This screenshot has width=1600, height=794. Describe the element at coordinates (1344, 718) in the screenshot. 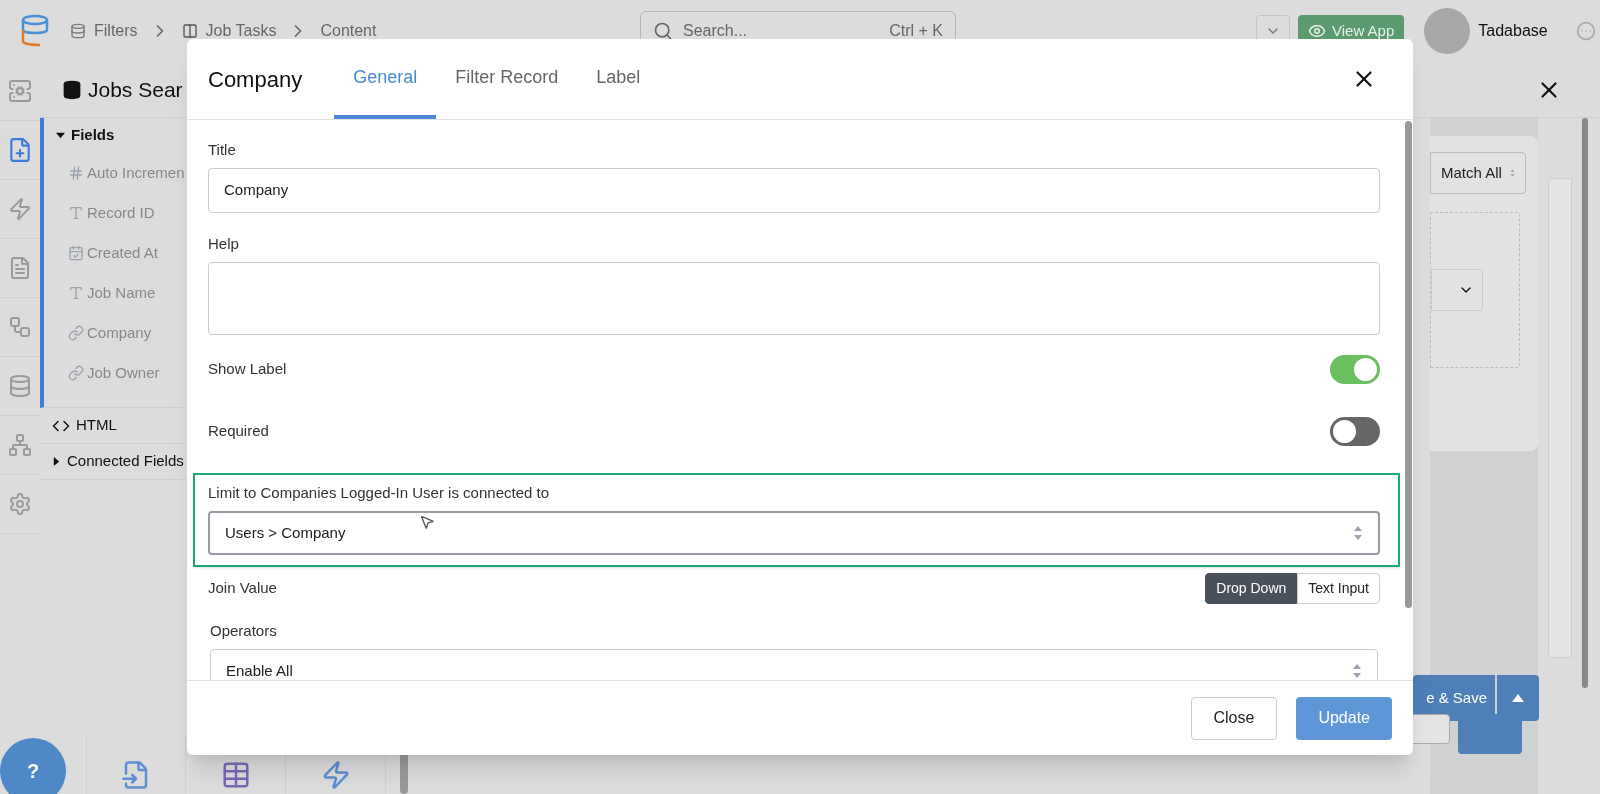

I see `update-button: Update` at that location.